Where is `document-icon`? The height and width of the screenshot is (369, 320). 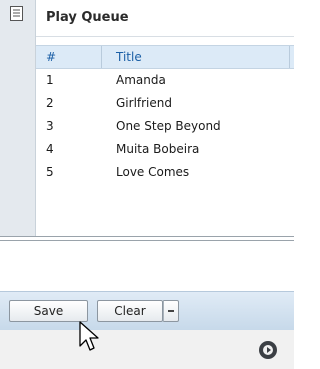
document-icon is located at coordinates (16, 13).